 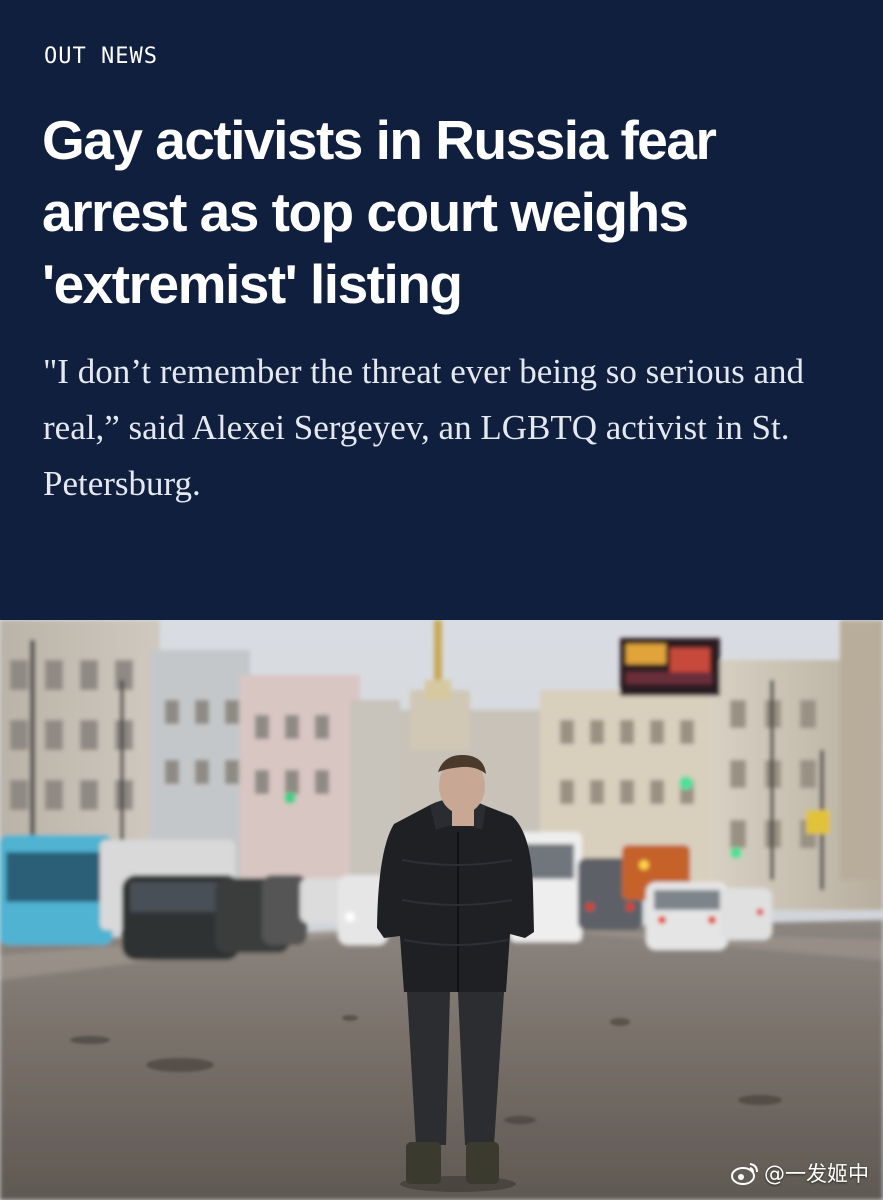 What do you see at coordinates (744, 1174) in the screenshot?
I see `weibo-icon` at bounding box center [744, 1174].